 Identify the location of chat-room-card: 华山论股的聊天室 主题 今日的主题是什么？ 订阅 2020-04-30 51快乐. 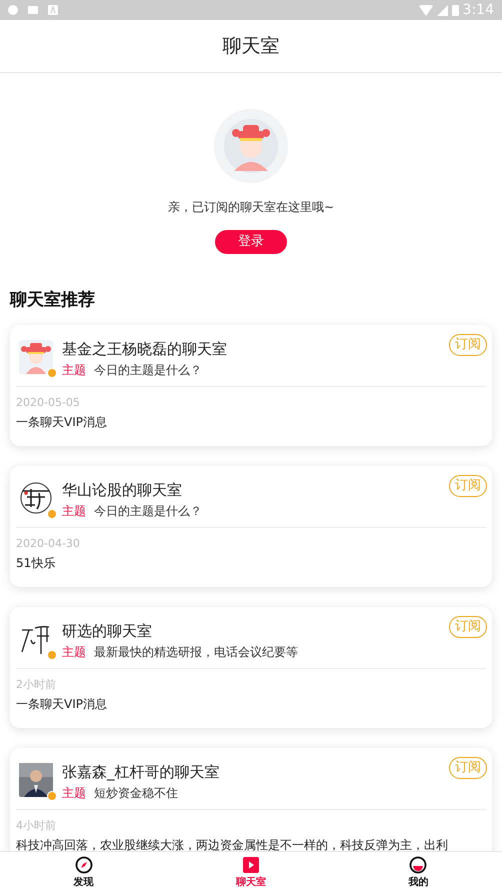
(251, 526).